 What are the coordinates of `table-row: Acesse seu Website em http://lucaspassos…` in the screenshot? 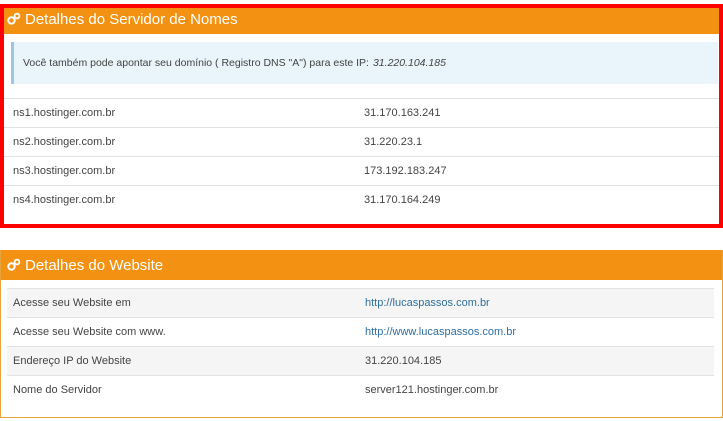 It's located at (360, 302).